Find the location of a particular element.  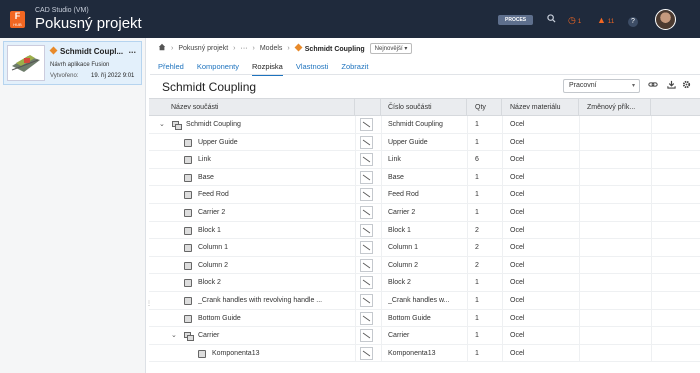

table-row: Feed Rod Feed Rod 1 Ocel is located at coordinates (424, 195).